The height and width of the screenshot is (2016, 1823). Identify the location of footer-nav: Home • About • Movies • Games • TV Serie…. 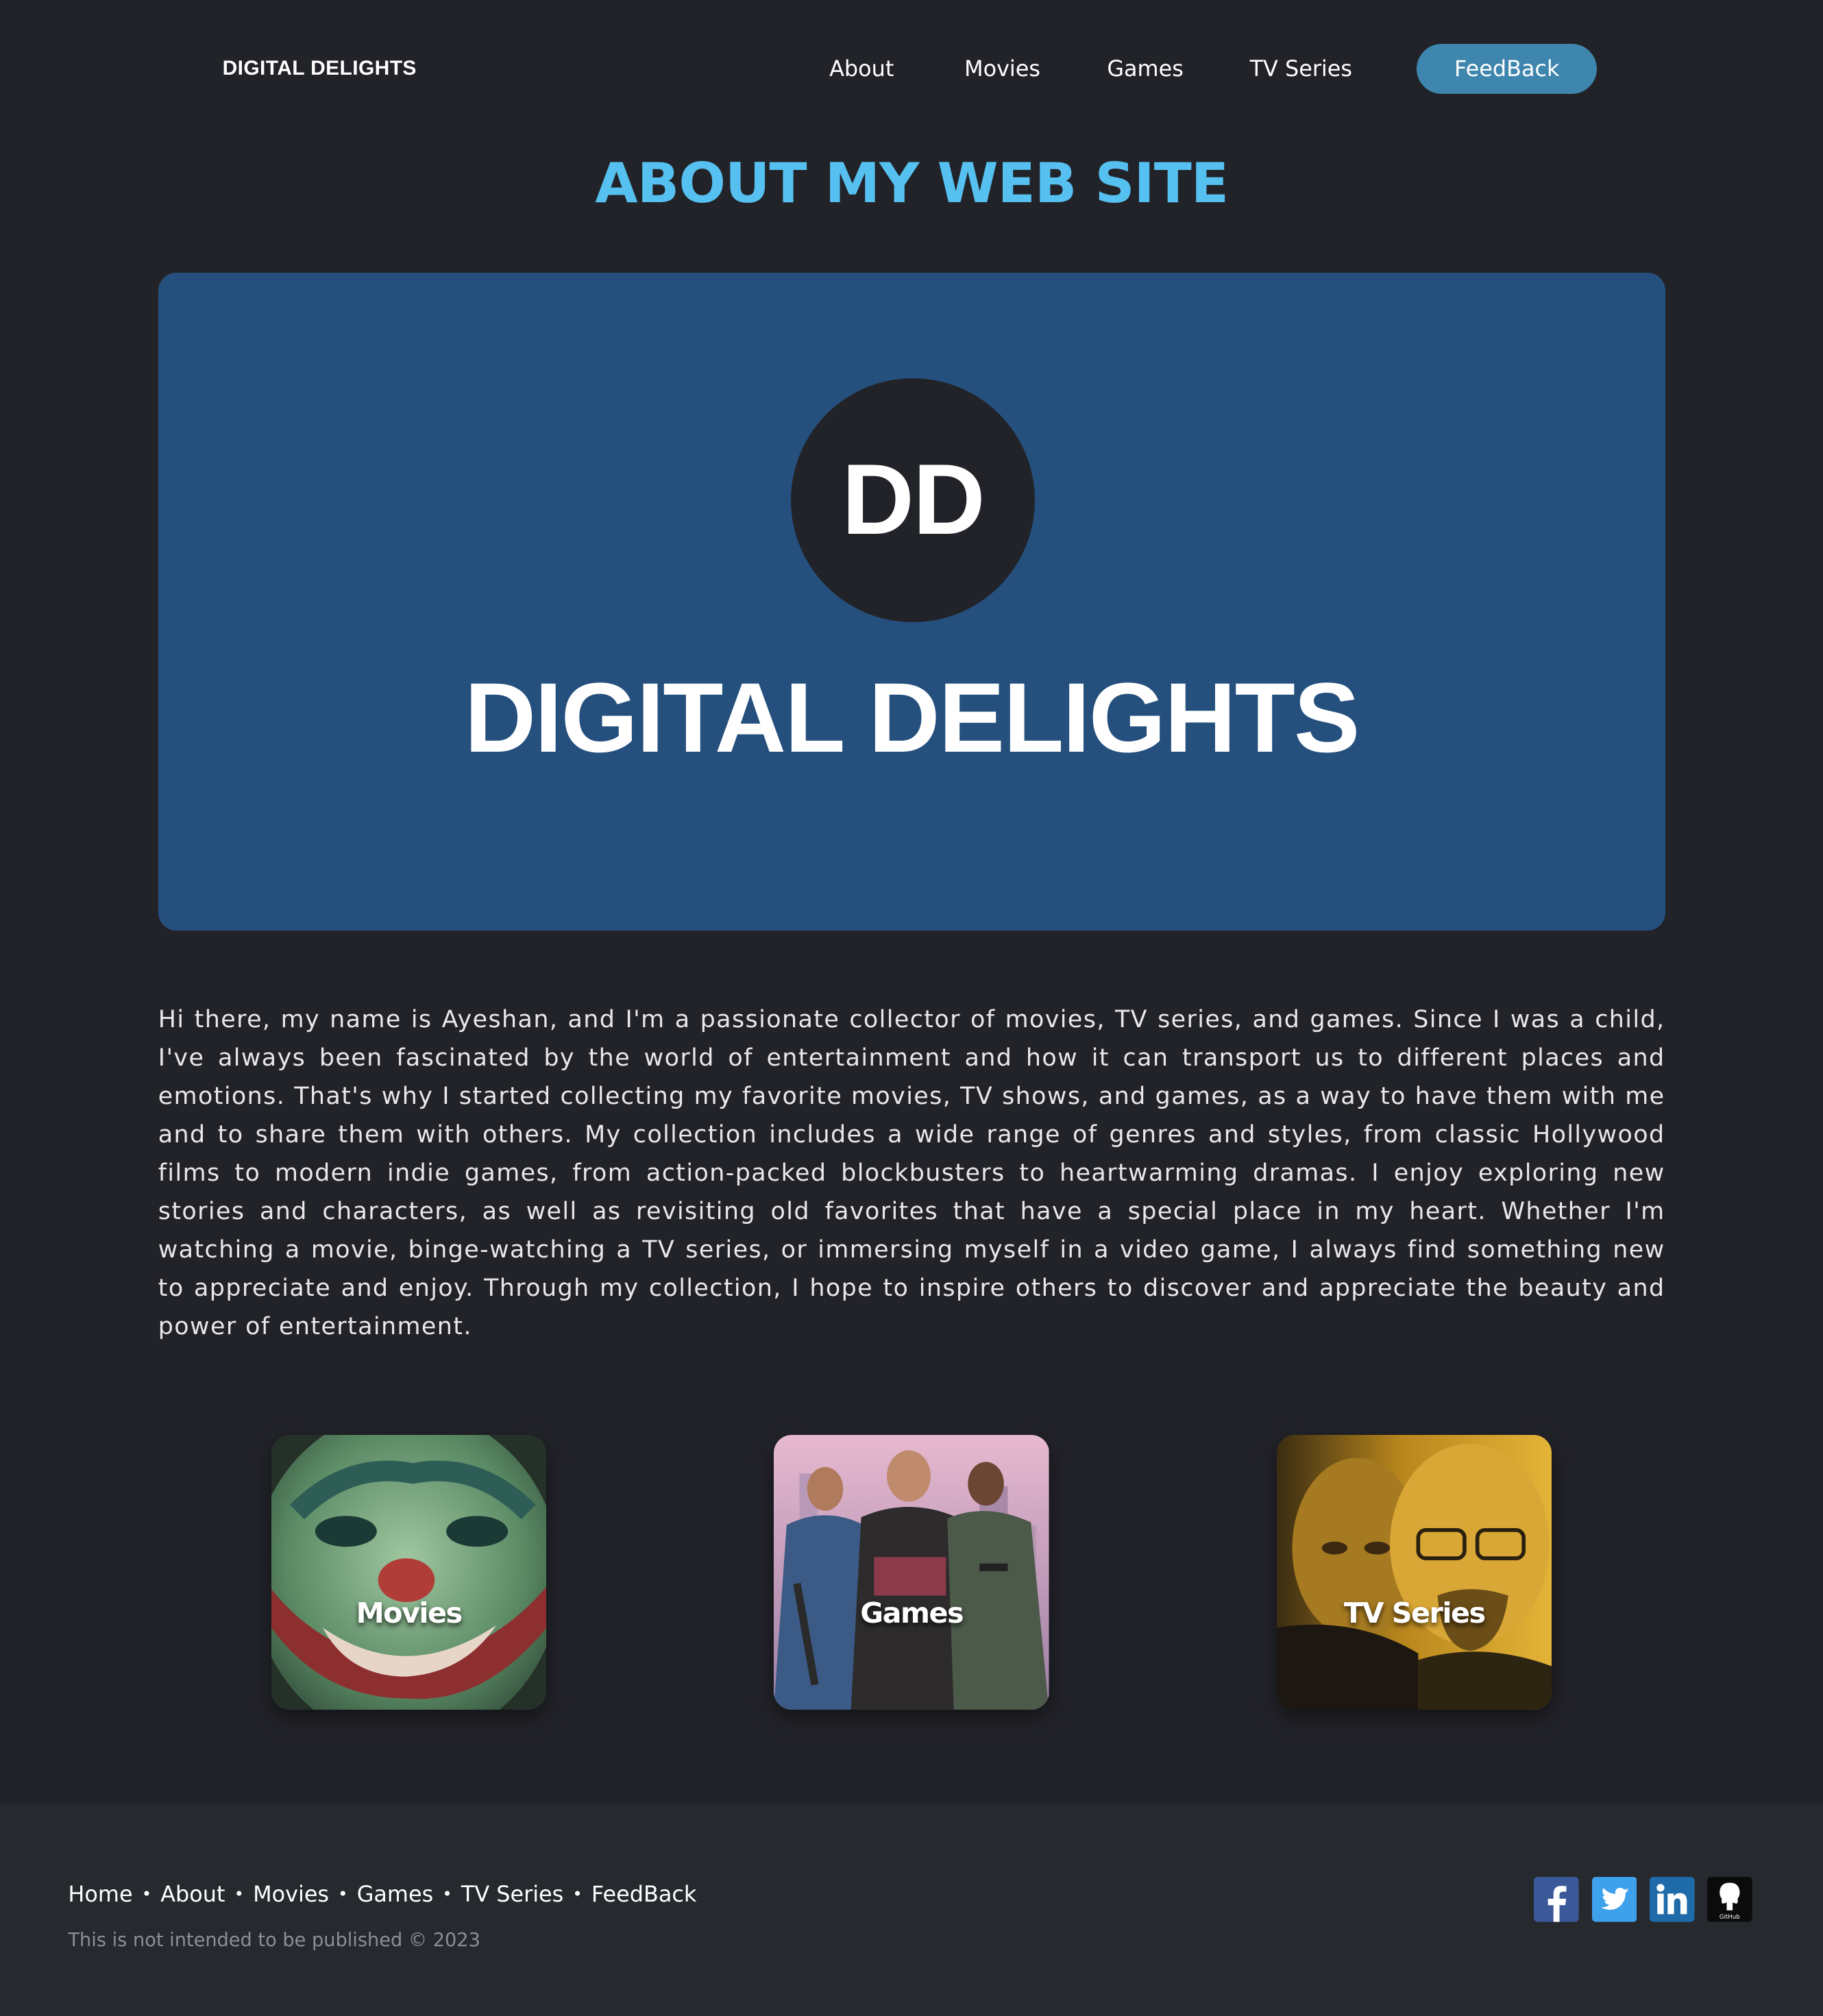
(382, 1894).